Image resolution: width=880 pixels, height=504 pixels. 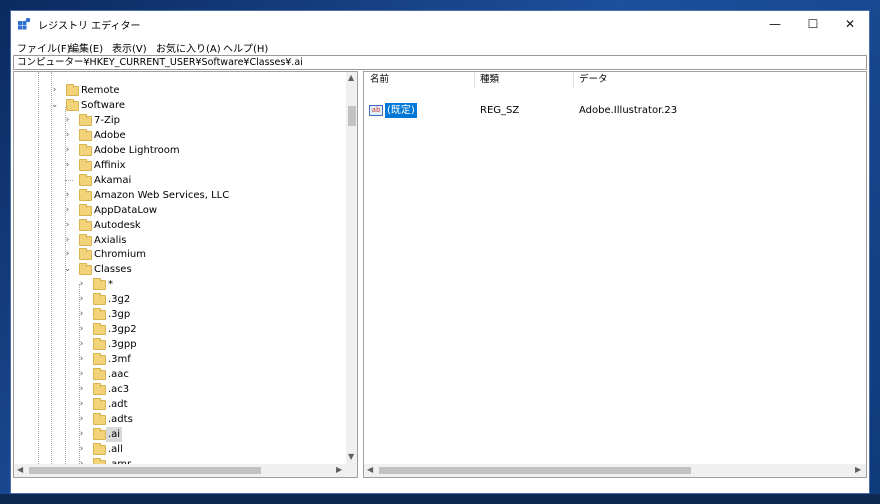 What do you see at coordinates (351, 77) in the screenshot?
I see `scroll-up-arrow-icon: ▲` at bounding box center [351, 77].